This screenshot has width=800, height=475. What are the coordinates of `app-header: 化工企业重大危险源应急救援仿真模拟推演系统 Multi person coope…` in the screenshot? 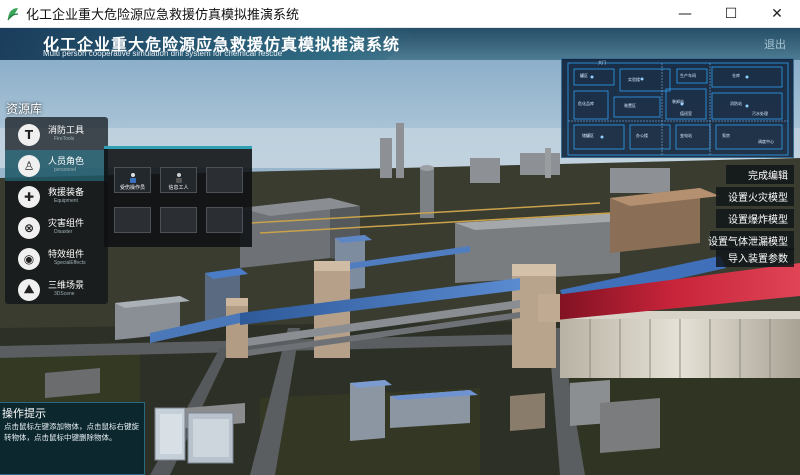 It's located at (400, 44).